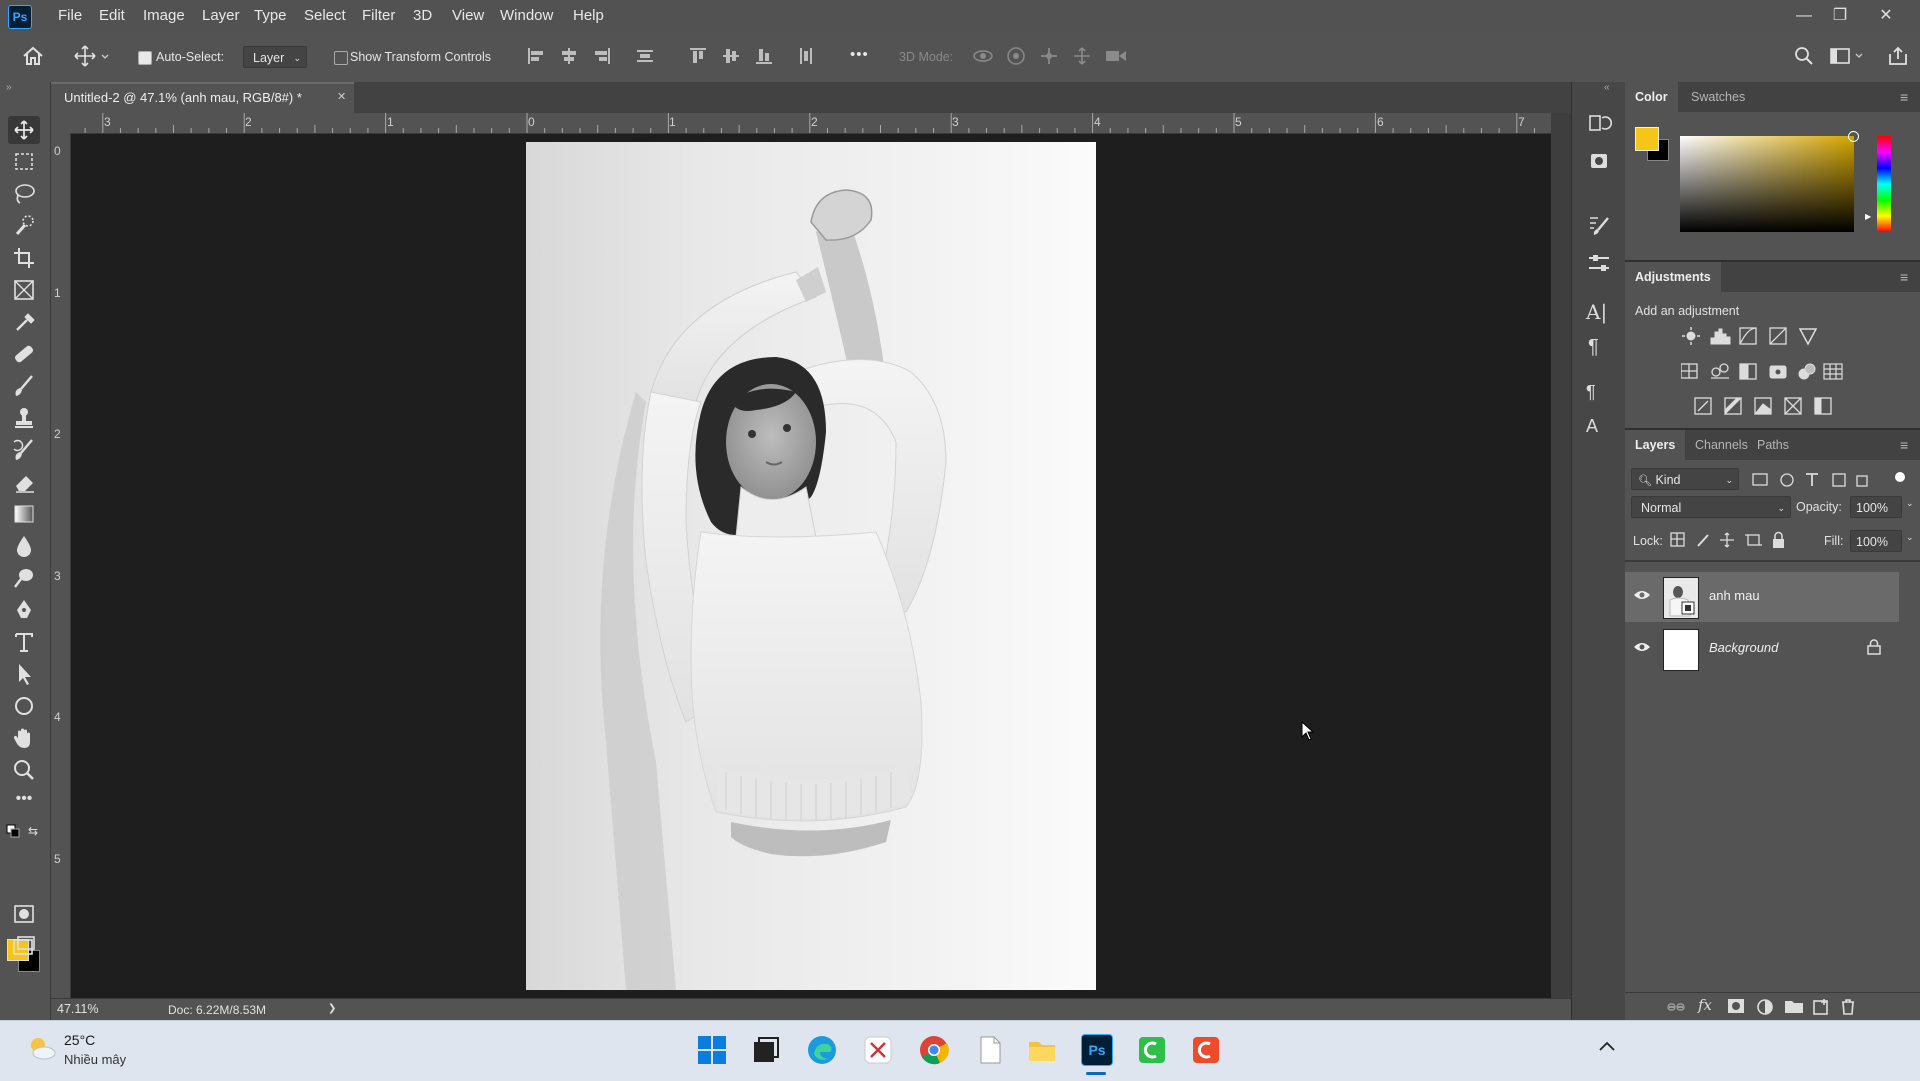 Image resolution: width=1920 pixels, height=1081 pixels. Describe the element at coordinates (569, 56) in the screenshot. I see `align-horizontal-centers-icon` at that location.